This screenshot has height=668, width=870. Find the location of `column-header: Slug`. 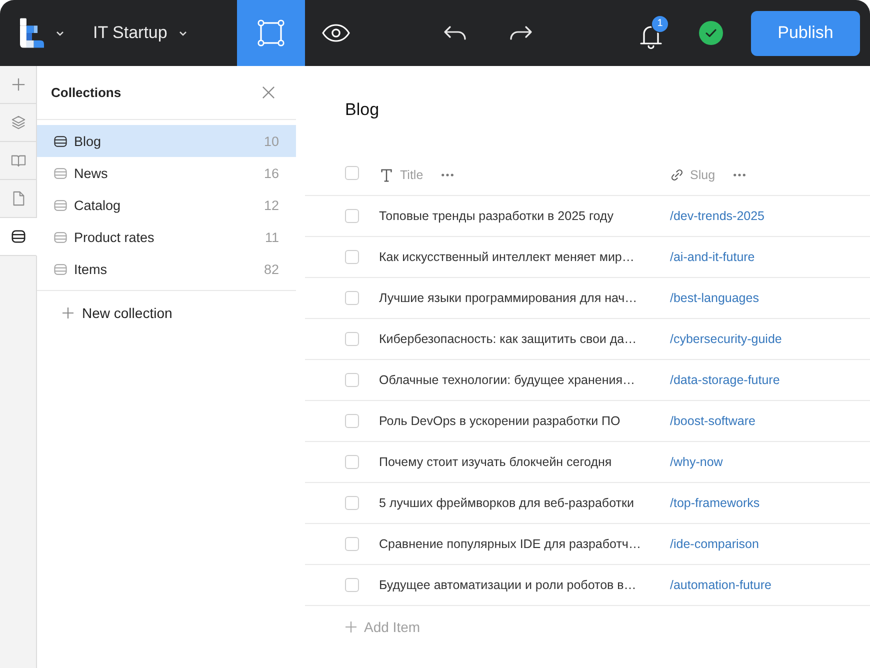

column-header: Slug is located at coordinates (703, 175).